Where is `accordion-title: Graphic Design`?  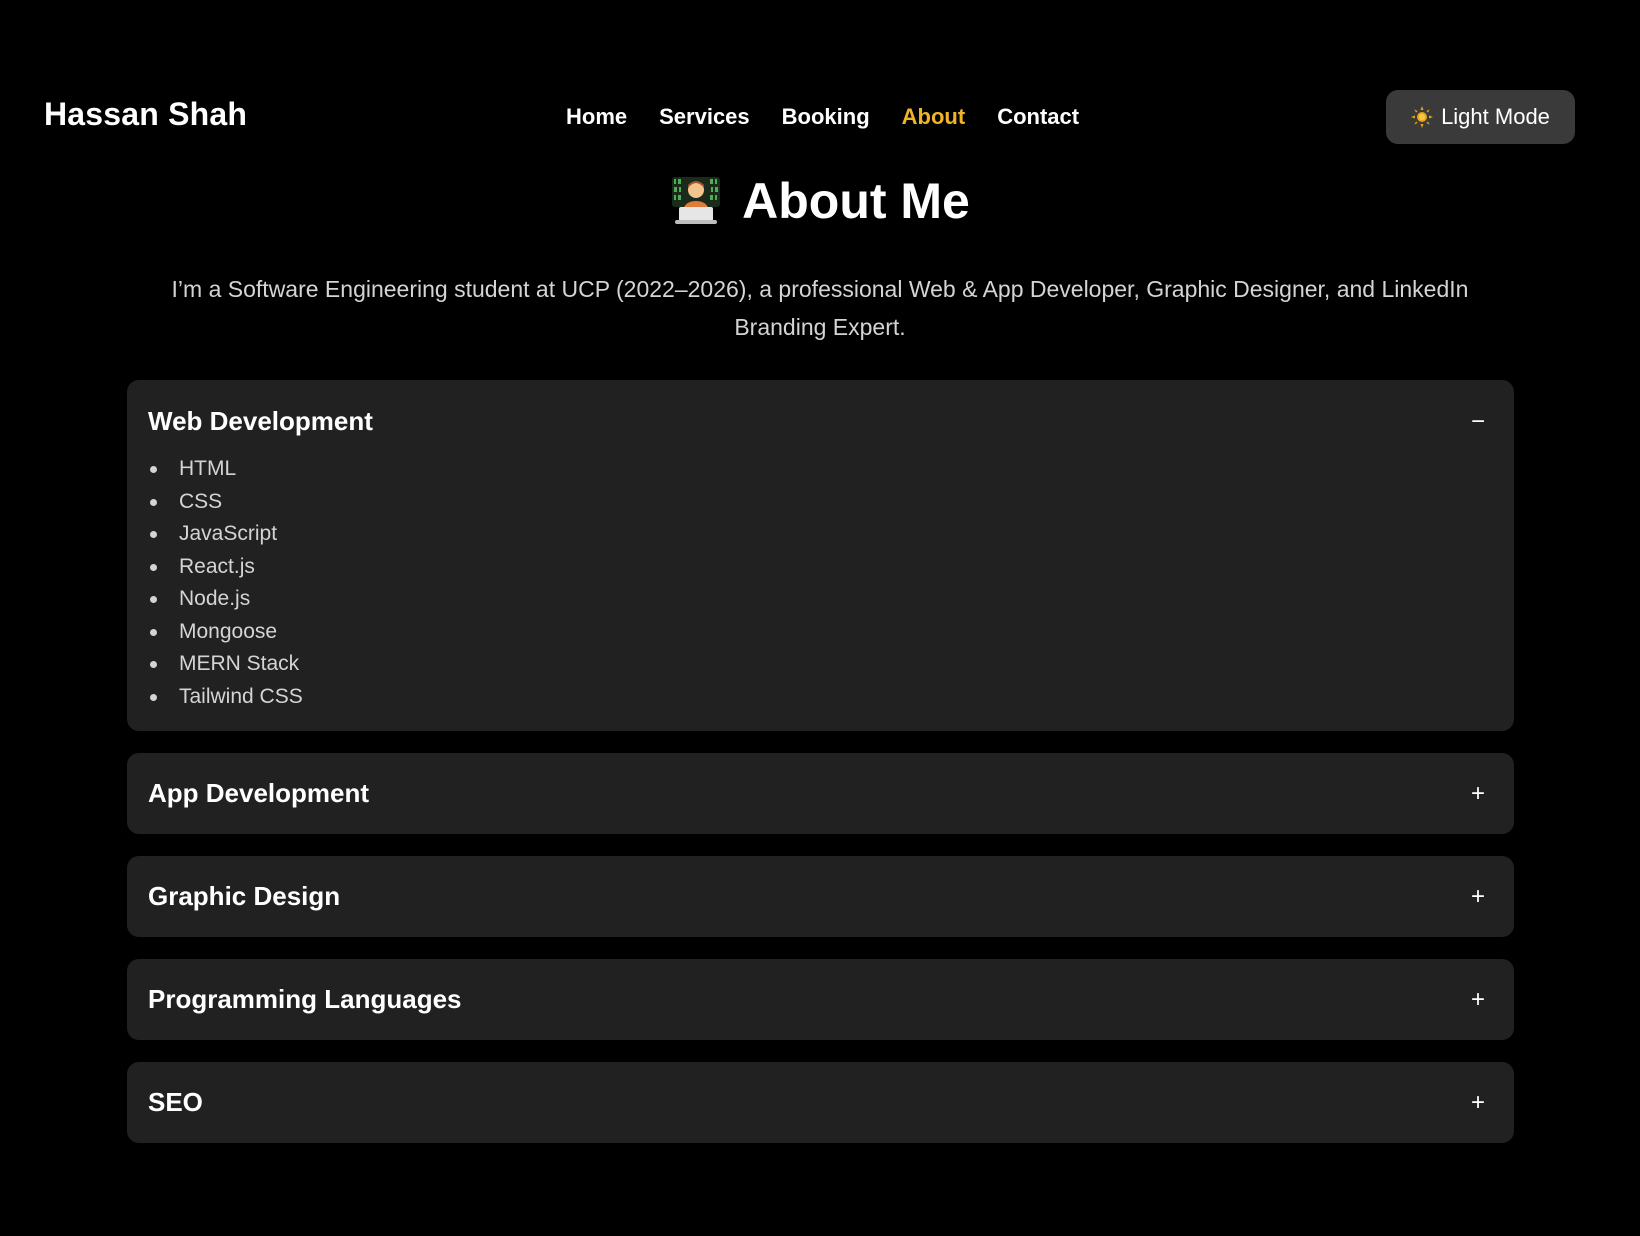 accordion-title: Graphic Design is located at coordinates (244, 896).